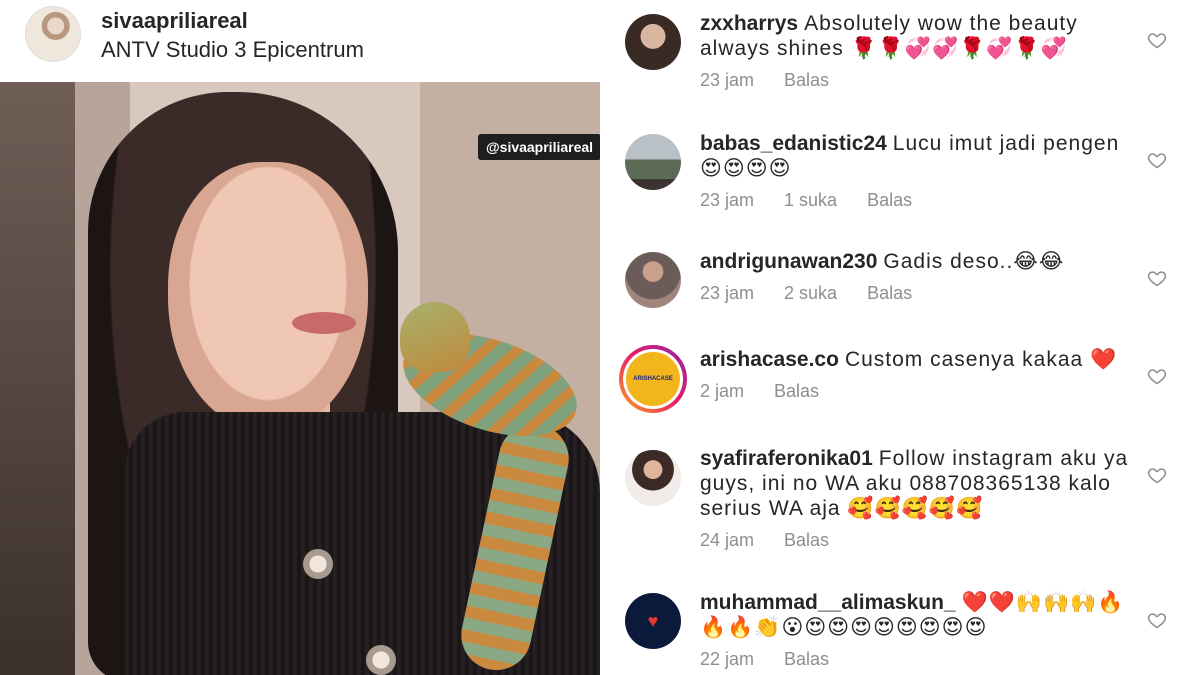  Describe the element at coordinates (727, 659) in the screenshot. I see `comment-time: 22 jam` at that location.